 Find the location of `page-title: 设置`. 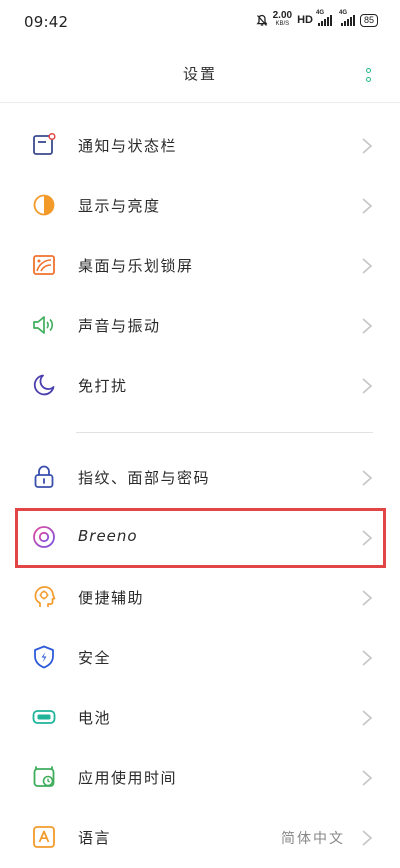

page-title: 设置 is located at coordinates (199, 74).